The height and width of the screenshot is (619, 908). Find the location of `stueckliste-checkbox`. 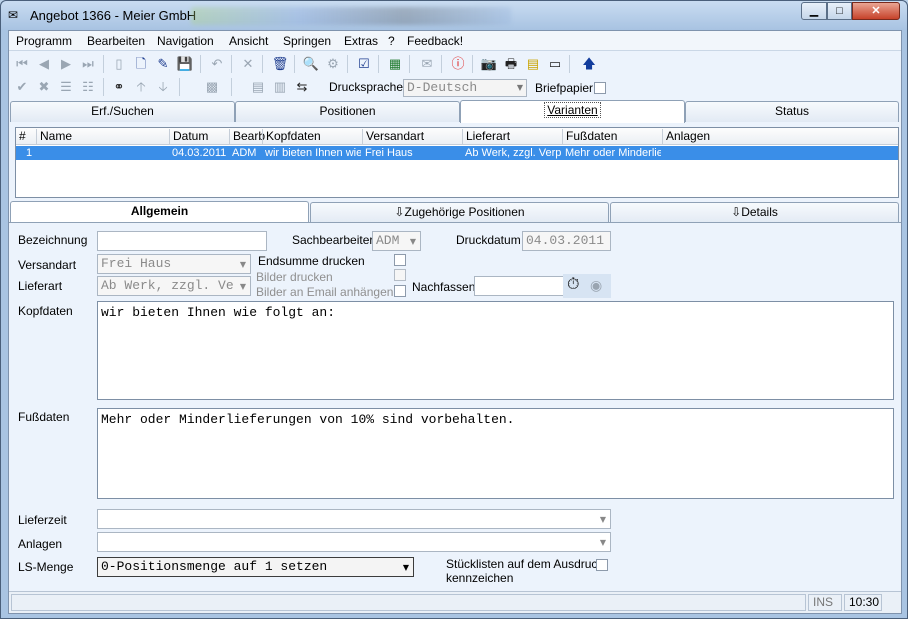

stueckliste-checkbox is located at coordinates (602, 565).